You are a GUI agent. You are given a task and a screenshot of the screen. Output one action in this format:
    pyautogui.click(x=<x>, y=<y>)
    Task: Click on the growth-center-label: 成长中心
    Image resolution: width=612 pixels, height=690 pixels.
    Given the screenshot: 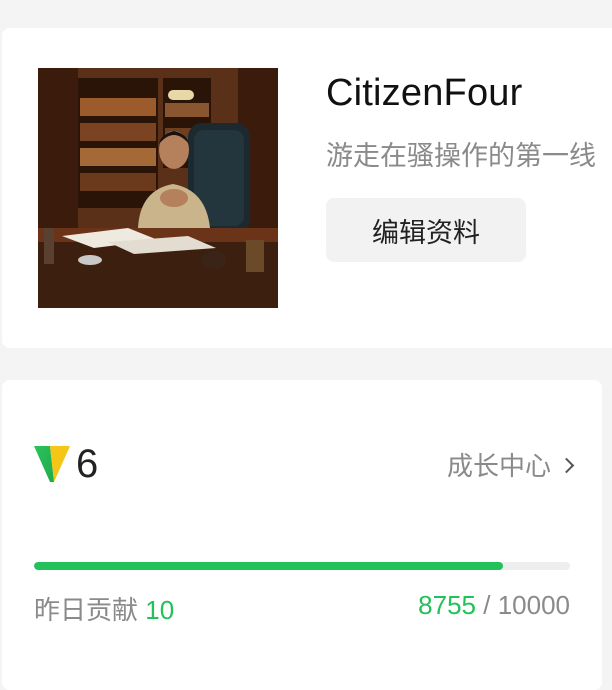 What is the action you would take?
    pyautogui.click(x=498, y=466)
    